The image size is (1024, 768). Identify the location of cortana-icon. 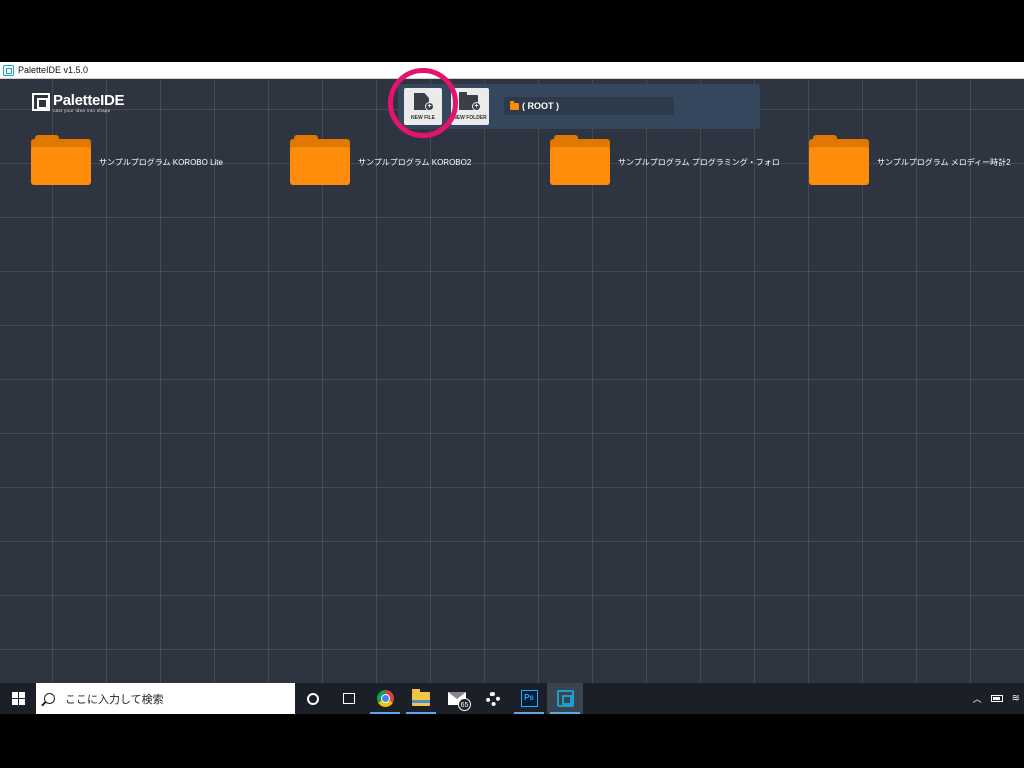
(313, 698).